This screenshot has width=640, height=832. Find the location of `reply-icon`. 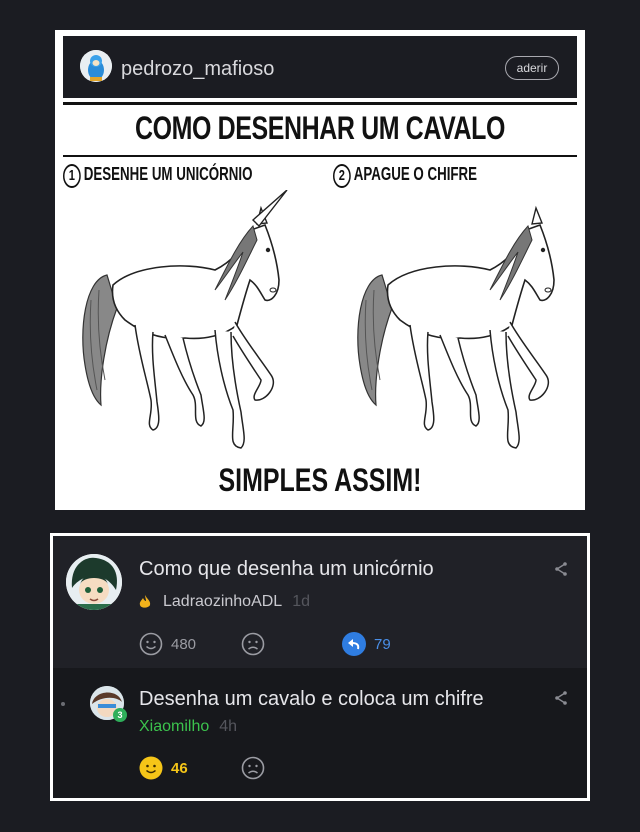

reply-icon is located at coordinates (354, 644).